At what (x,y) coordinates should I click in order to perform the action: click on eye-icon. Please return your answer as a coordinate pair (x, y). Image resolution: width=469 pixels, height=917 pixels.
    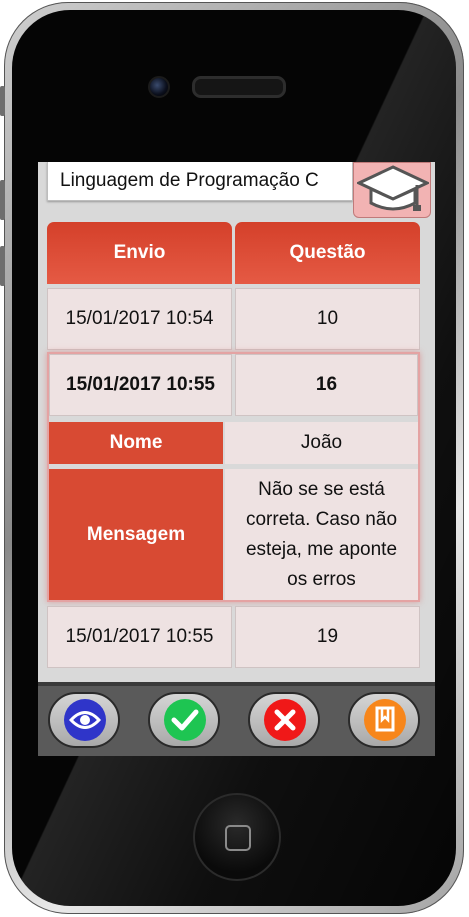
    Looking at the image, I should click on (85, 720).